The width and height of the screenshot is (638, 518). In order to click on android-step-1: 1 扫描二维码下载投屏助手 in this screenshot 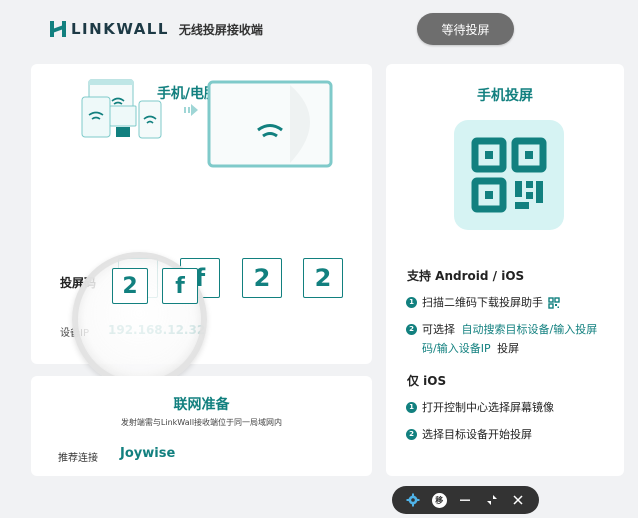, I will do `click(483, 302)`.